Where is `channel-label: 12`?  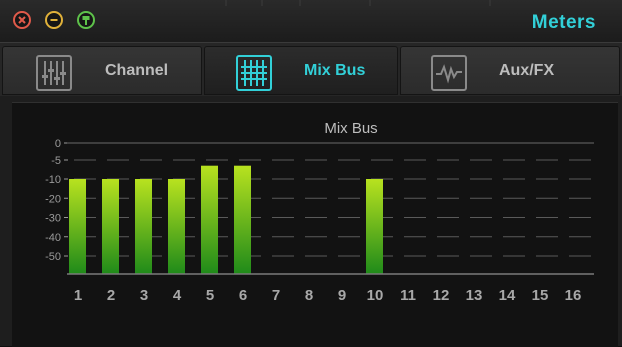 channel-label: 12 is located at coordinates (441, 295).